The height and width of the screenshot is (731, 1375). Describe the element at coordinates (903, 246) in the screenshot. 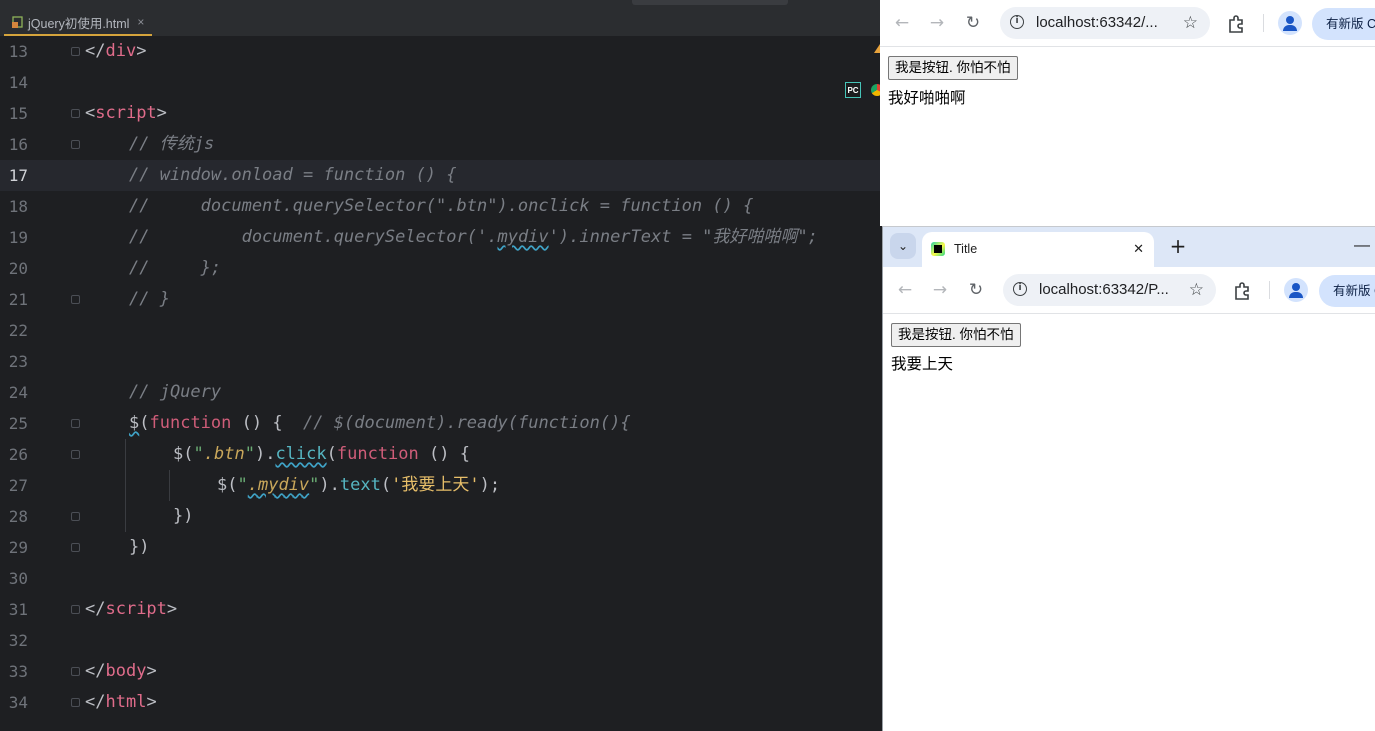

I see `tab-search-icon: ⌄` at that location.